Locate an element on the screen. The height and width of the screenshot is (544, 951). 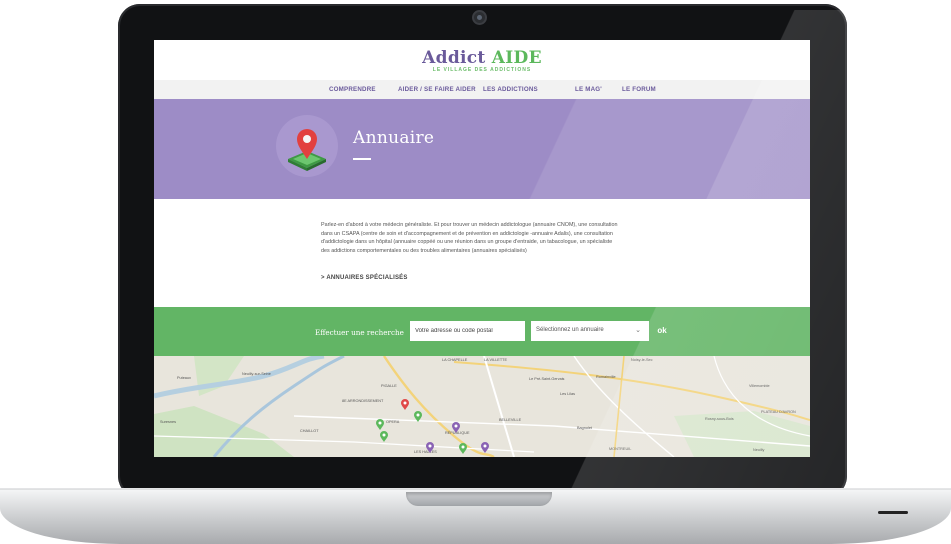
site-header: Addict AIDE LE VILLAGE DES ADDICTIONS is located at coordinates (482, 60).